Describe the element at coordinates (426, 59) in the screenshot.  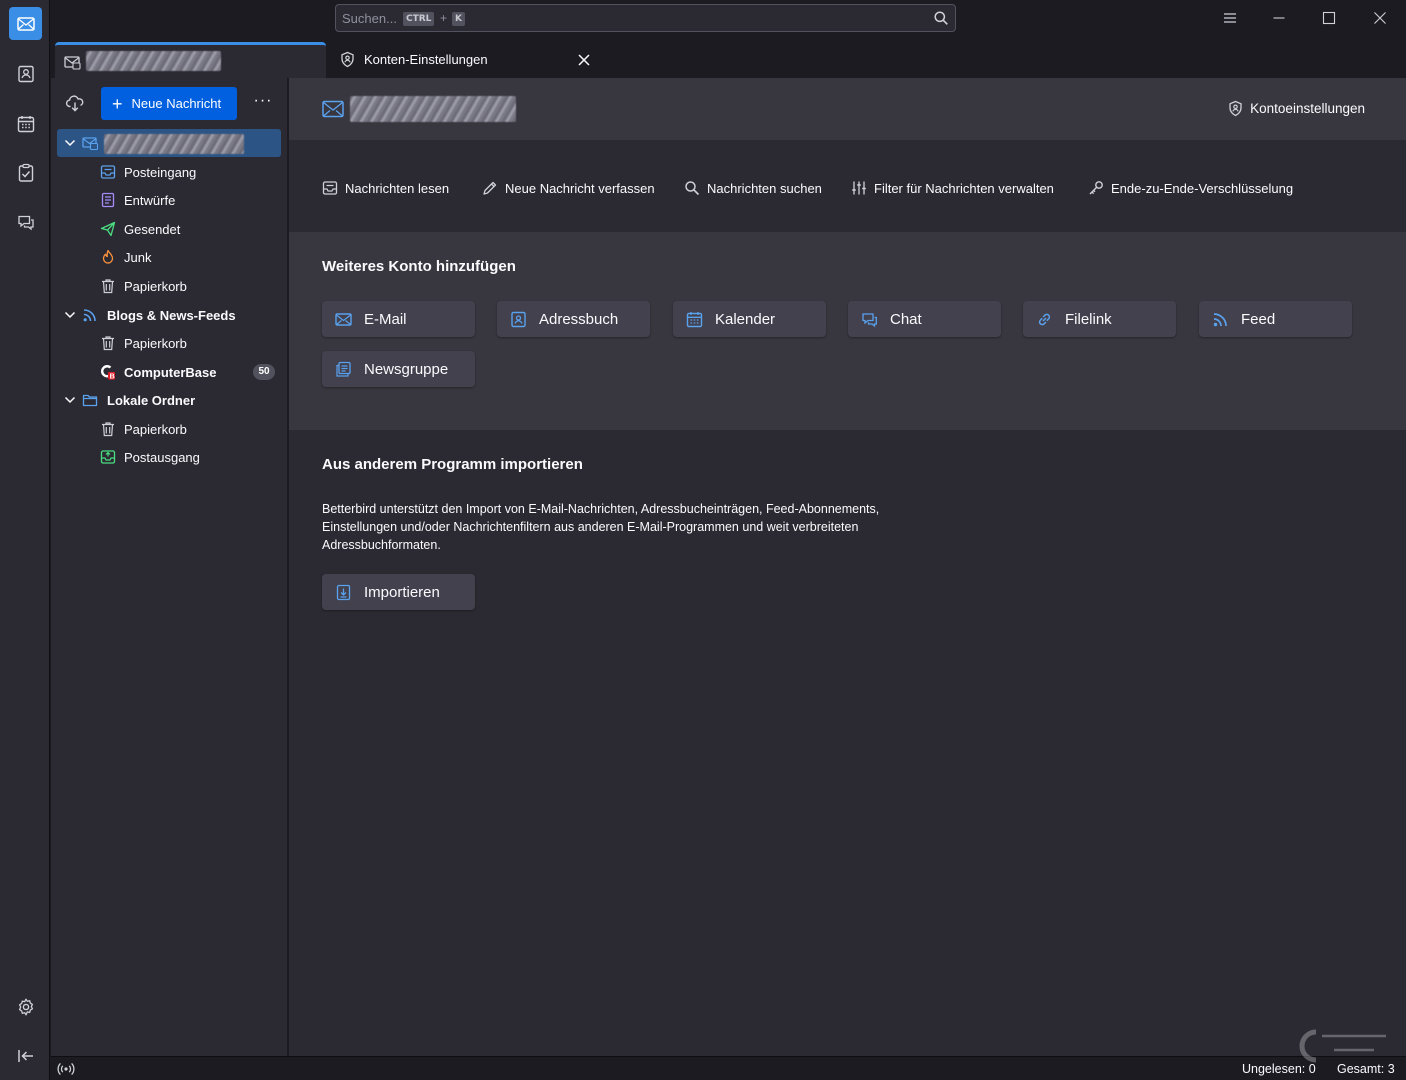
I see `tab-label: Konten-Einstellungen` at that location.